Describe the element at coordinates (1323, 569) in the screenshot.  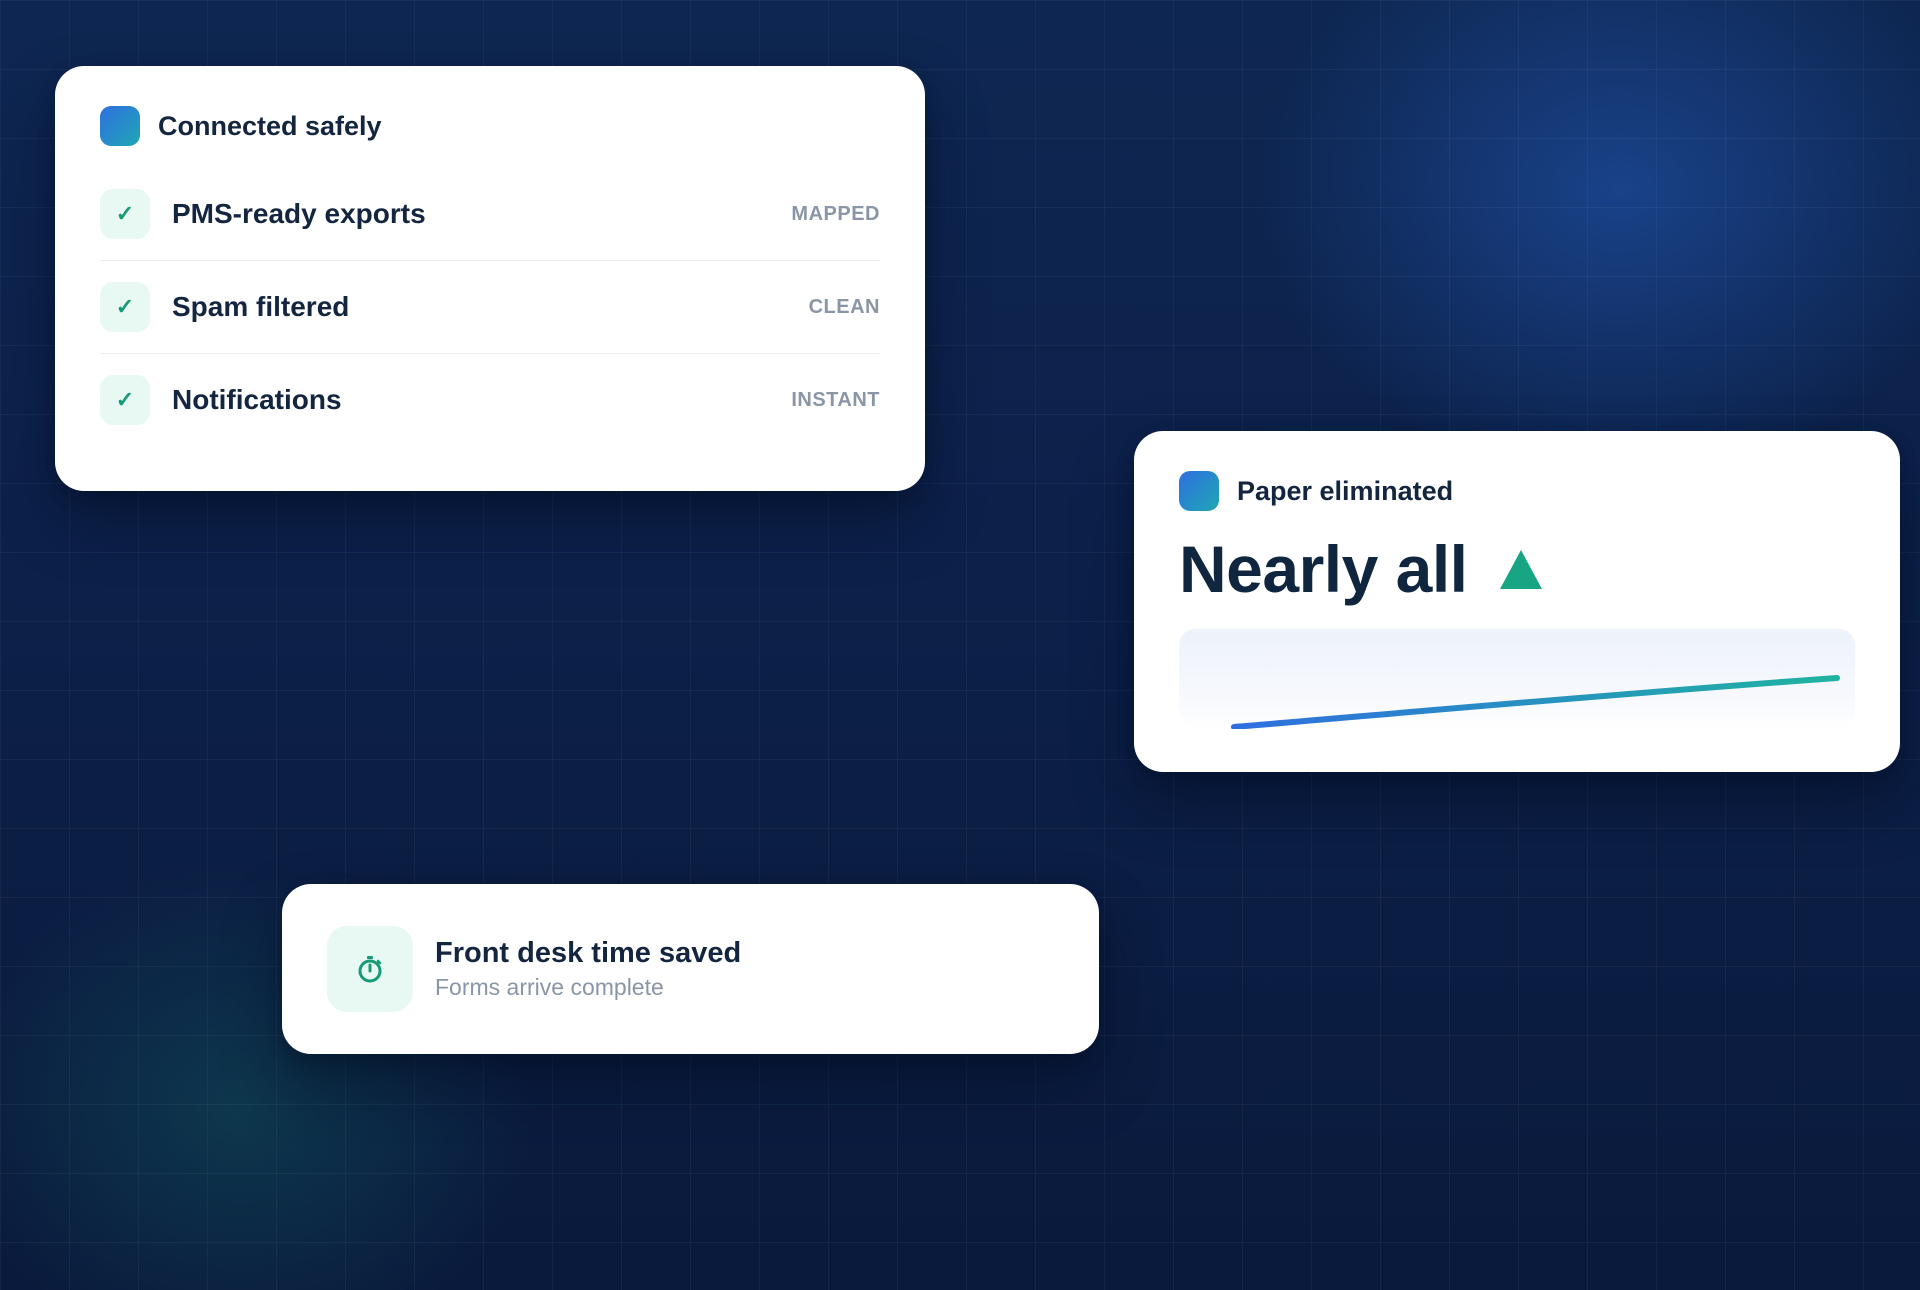
I see `paper-value: Nearly all` at that location.